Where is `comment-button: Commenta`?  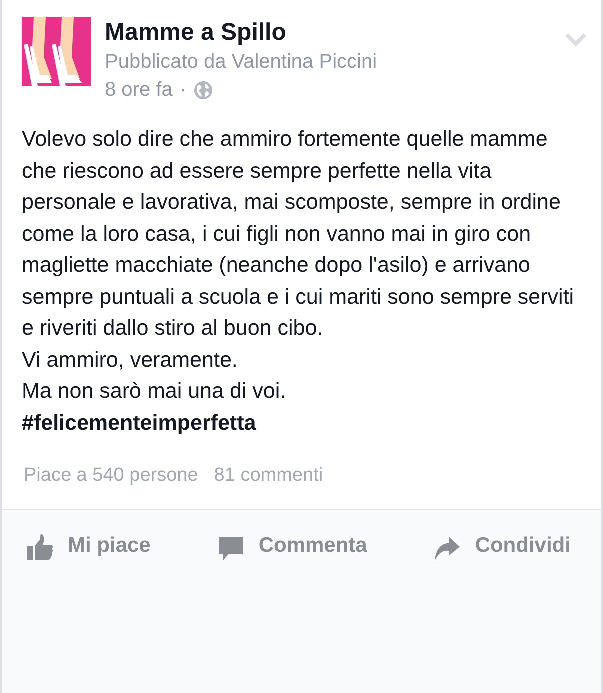 comment-button: Commenta is located at coordinates (292, 613).